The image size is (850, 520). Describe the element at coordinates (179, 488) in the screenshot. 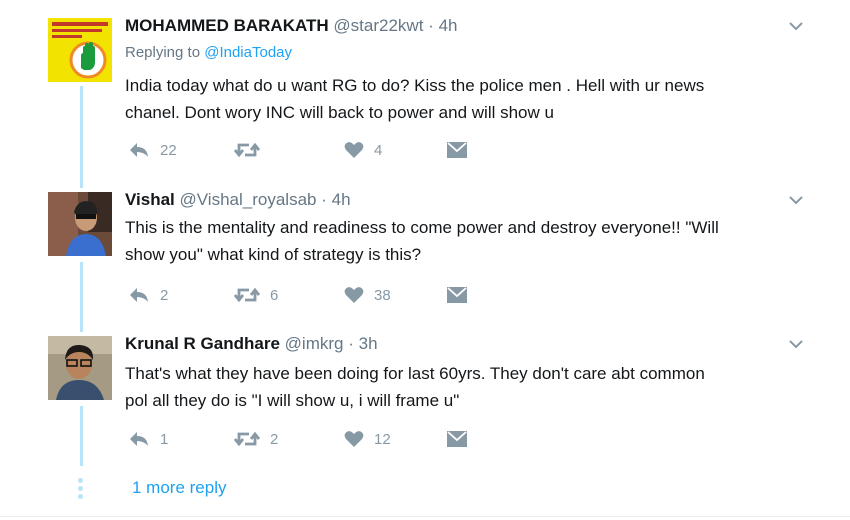

I see `more-replies-link: 1 more reply` at that location.